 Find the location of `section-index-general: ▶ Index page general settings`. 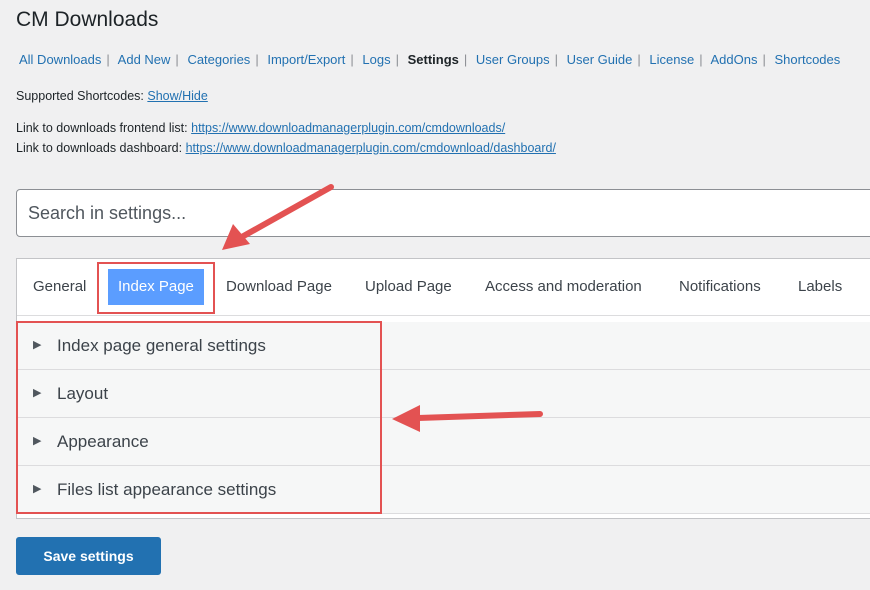

section-index-general: ▶ Index page general settings is located at coordinates (443, 346).